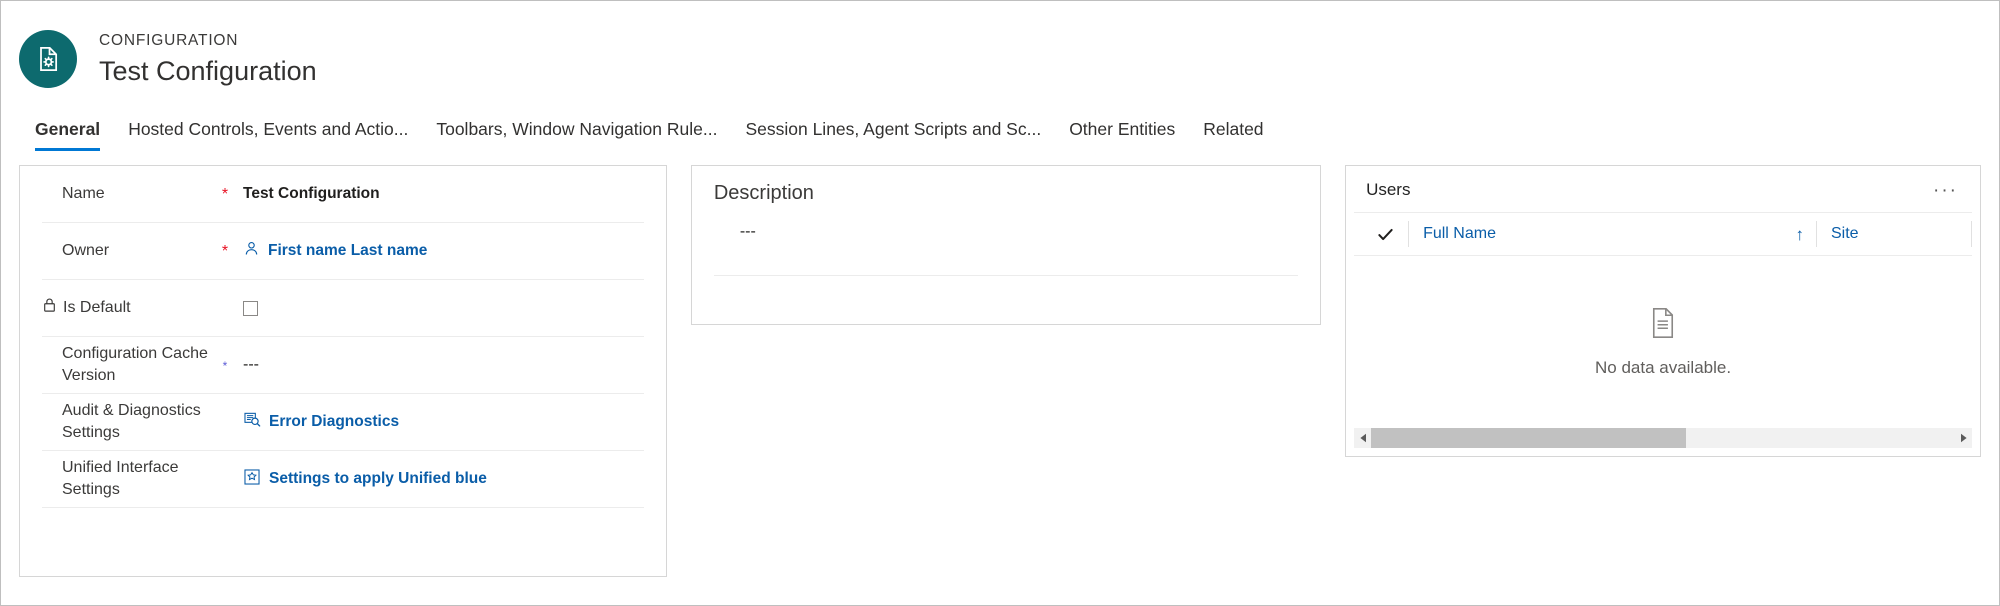 The height and width of the screenshot is (606, 2000). Describe the element at coordinates (1663, 325) in the screenshot. I see `document-icon` at that location.